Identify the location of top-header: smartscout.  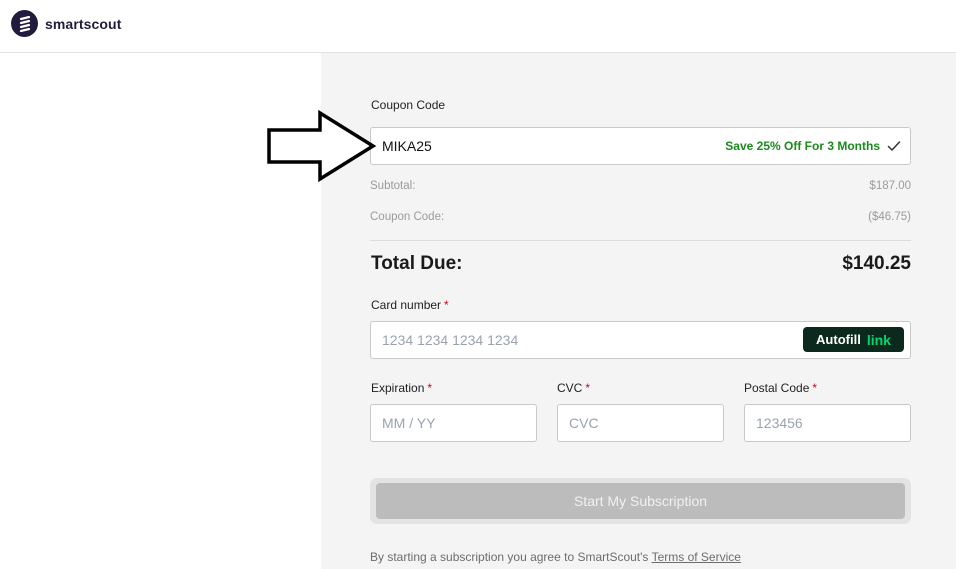
(478, 26).